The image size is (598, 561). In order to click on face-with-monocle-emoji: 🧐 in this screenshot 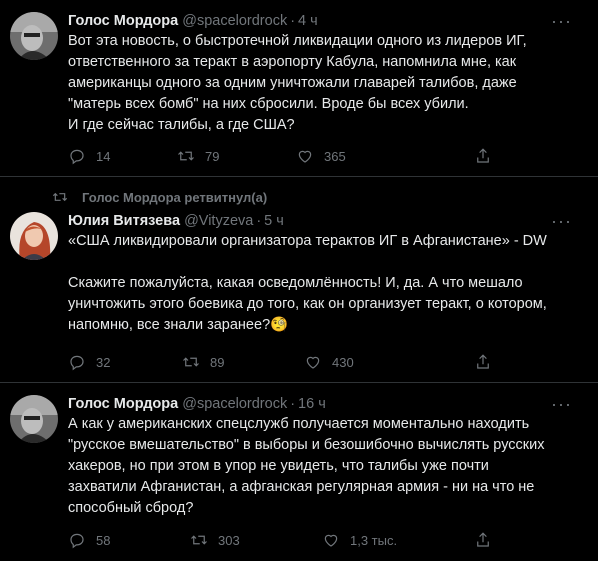, I will do `click(279, 325)`.